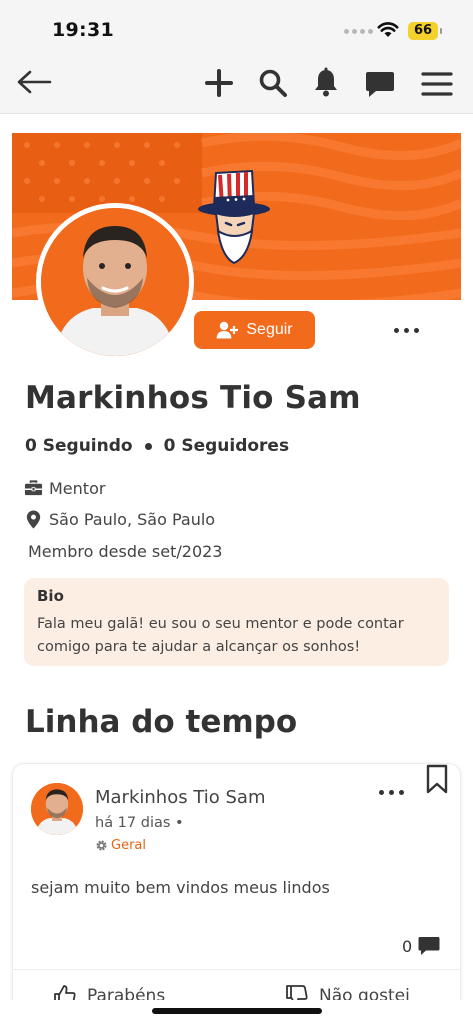 Image resolution: width=473 pixels, height=1024 pixels. Describe the element at coordinates (227, 330) in the screenshot. I see `user-plus-icon` at that location.